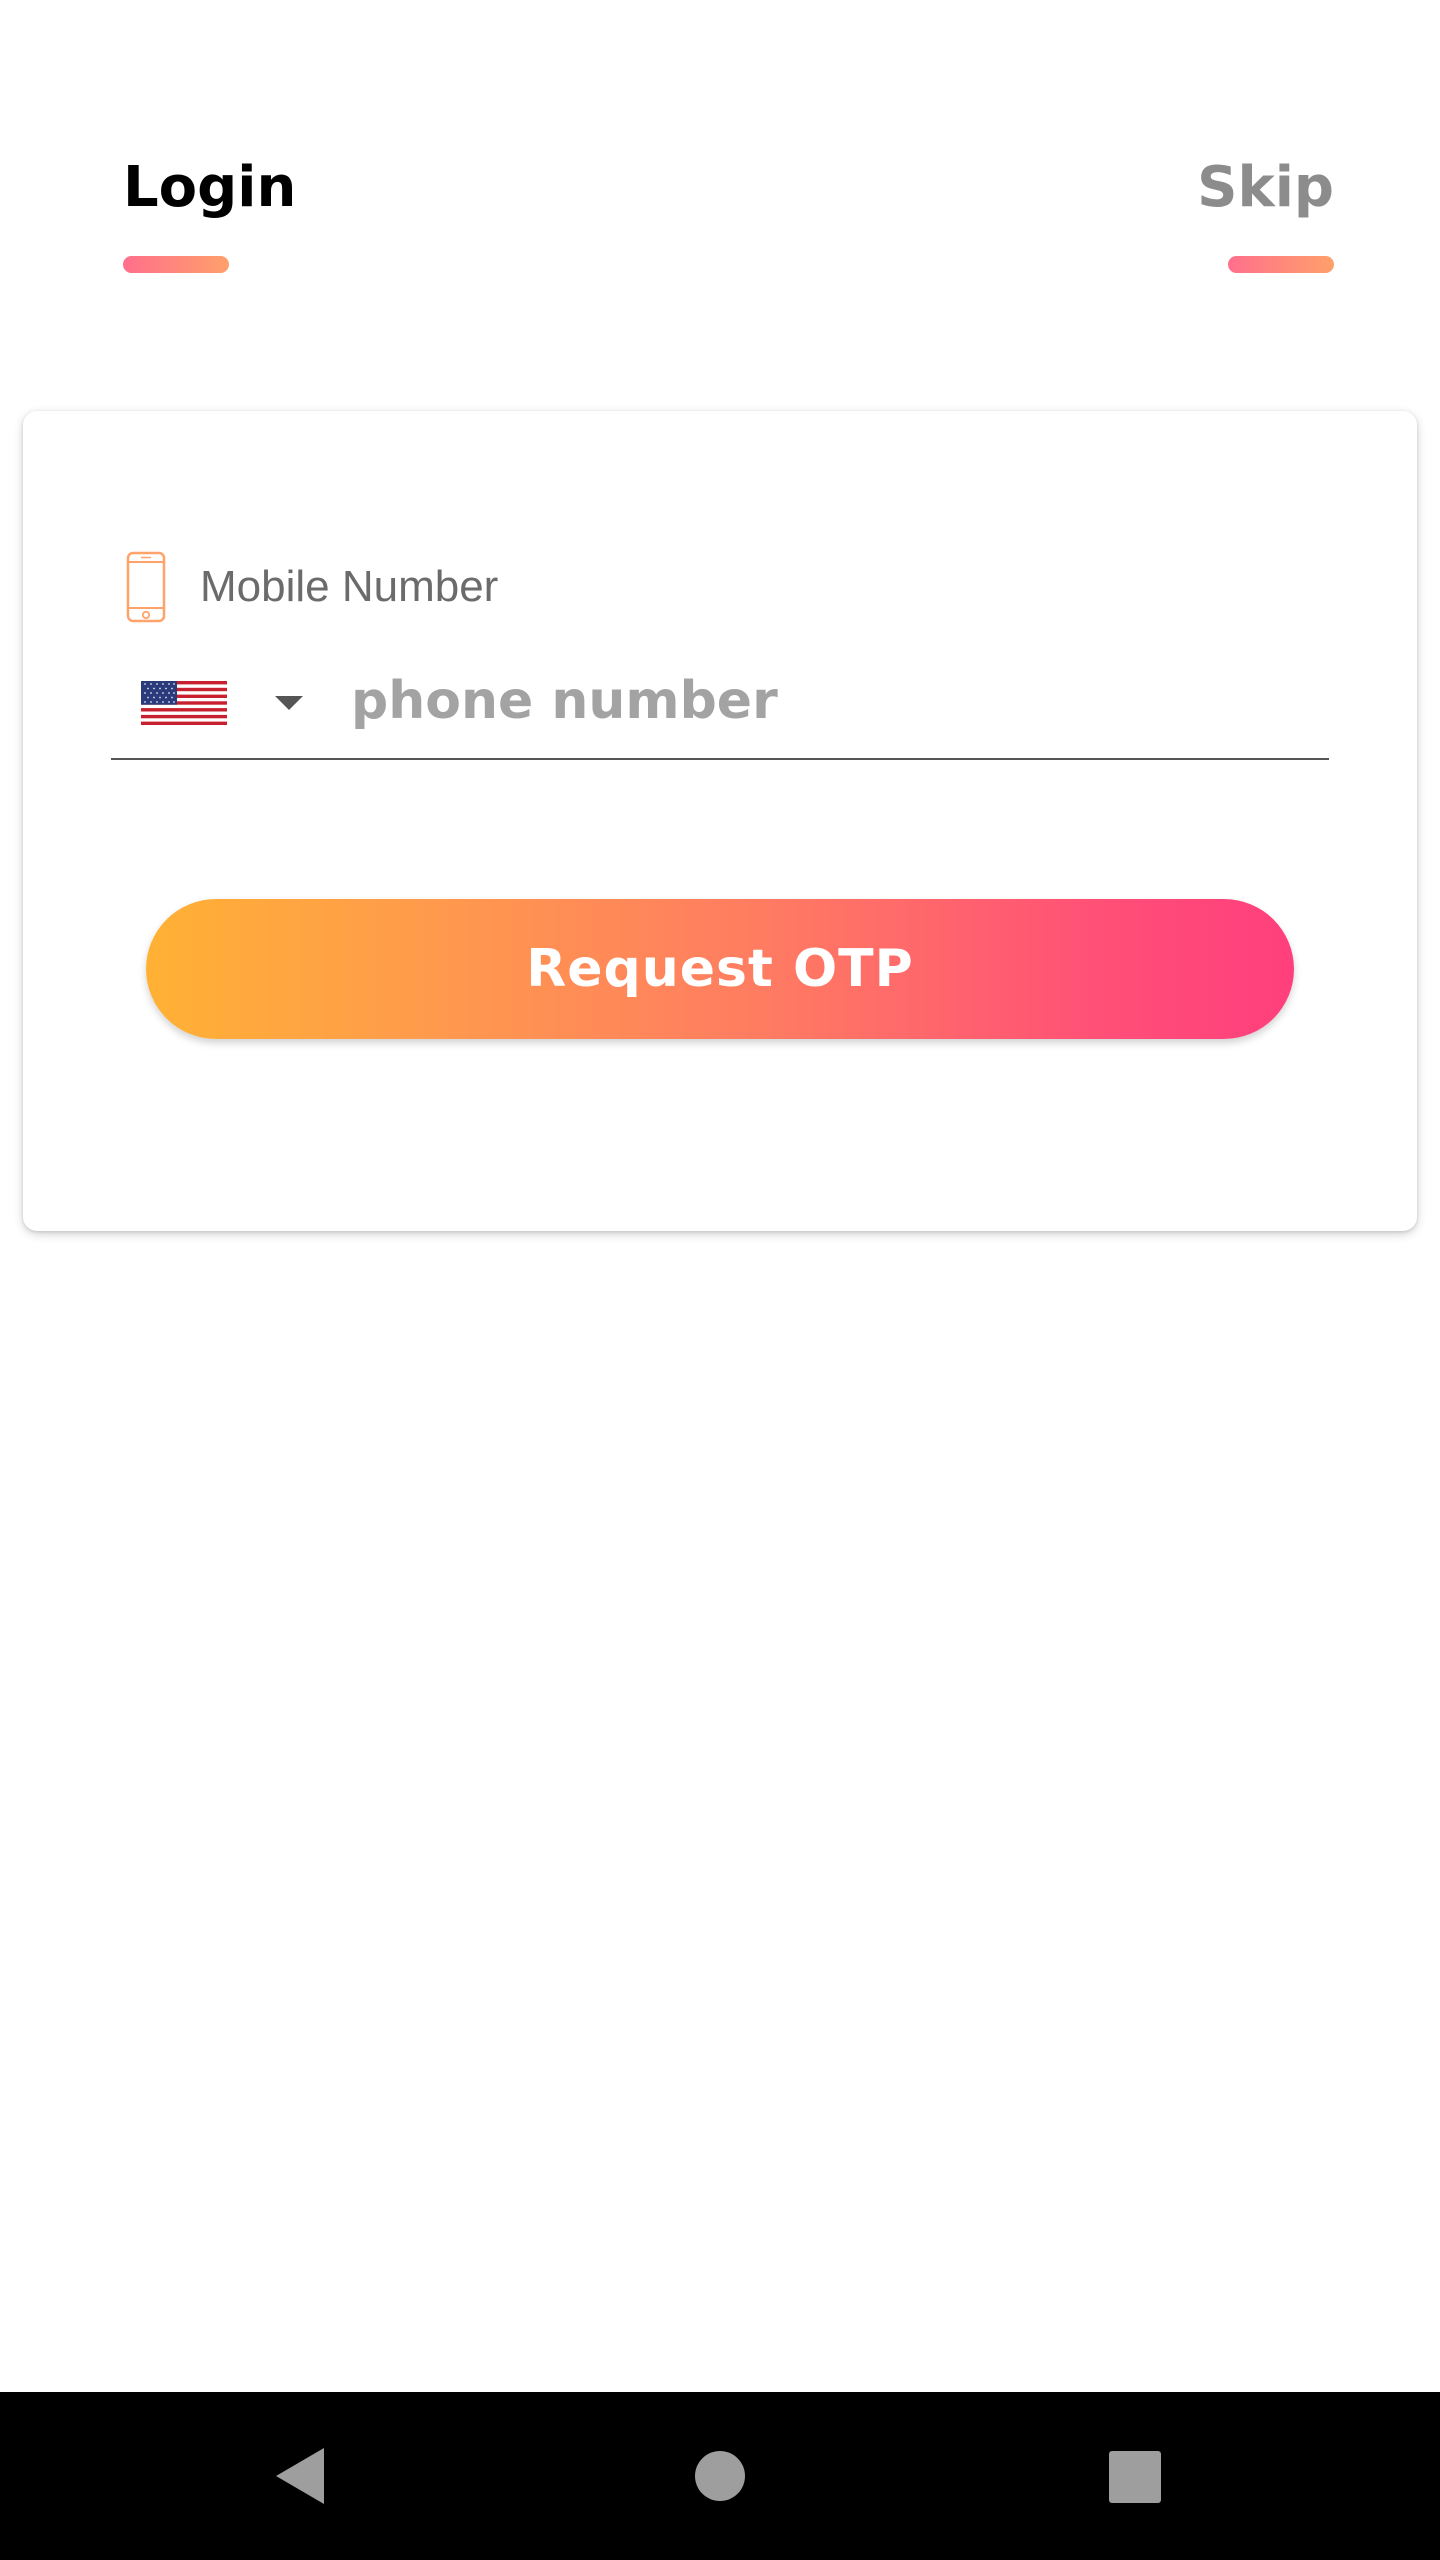 The width and height of the screenshot is (1440, 2560). I want to click on tab-login-indicator, so click(176, 264).